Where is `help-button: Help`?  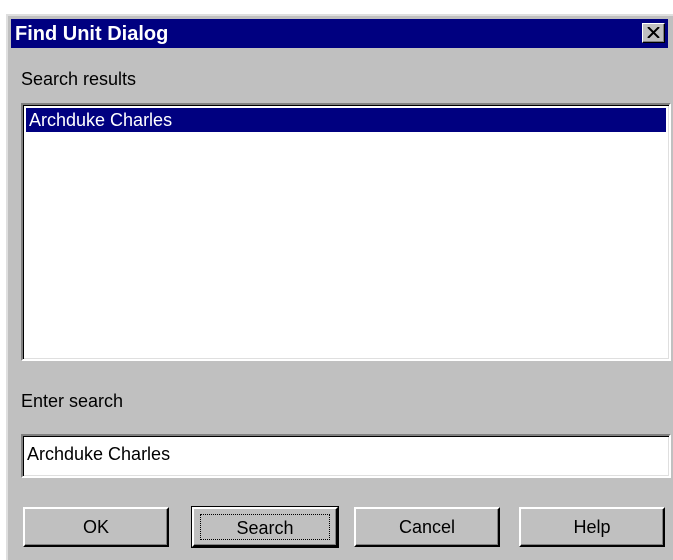
help-button: Help is located at coordinates (592, 527).